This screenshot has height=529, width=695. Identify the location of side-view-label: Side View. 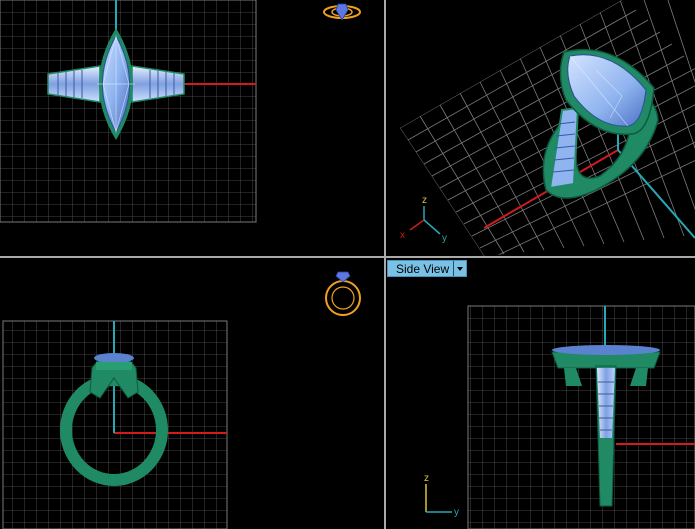
(423, 269).